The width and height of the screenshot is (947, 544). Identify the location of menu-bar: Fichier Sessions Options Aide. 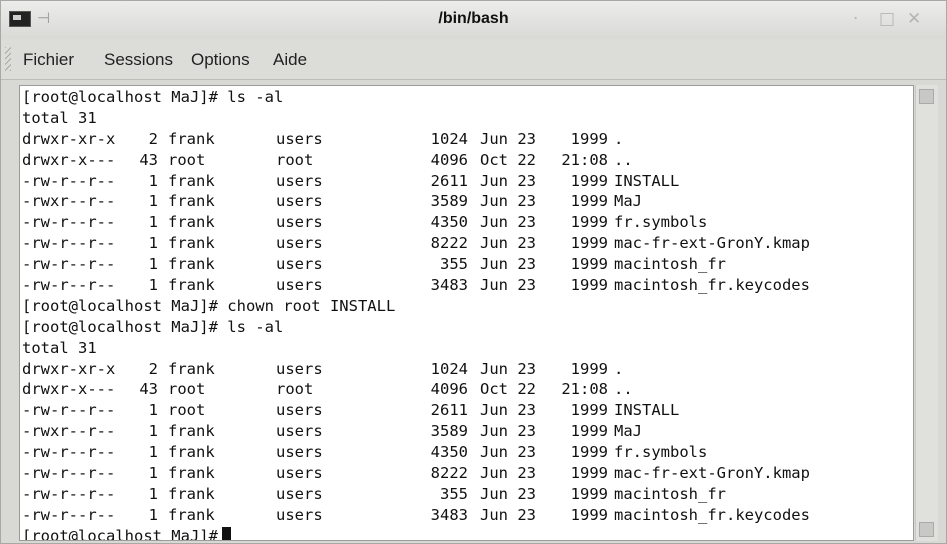
(473, 59).